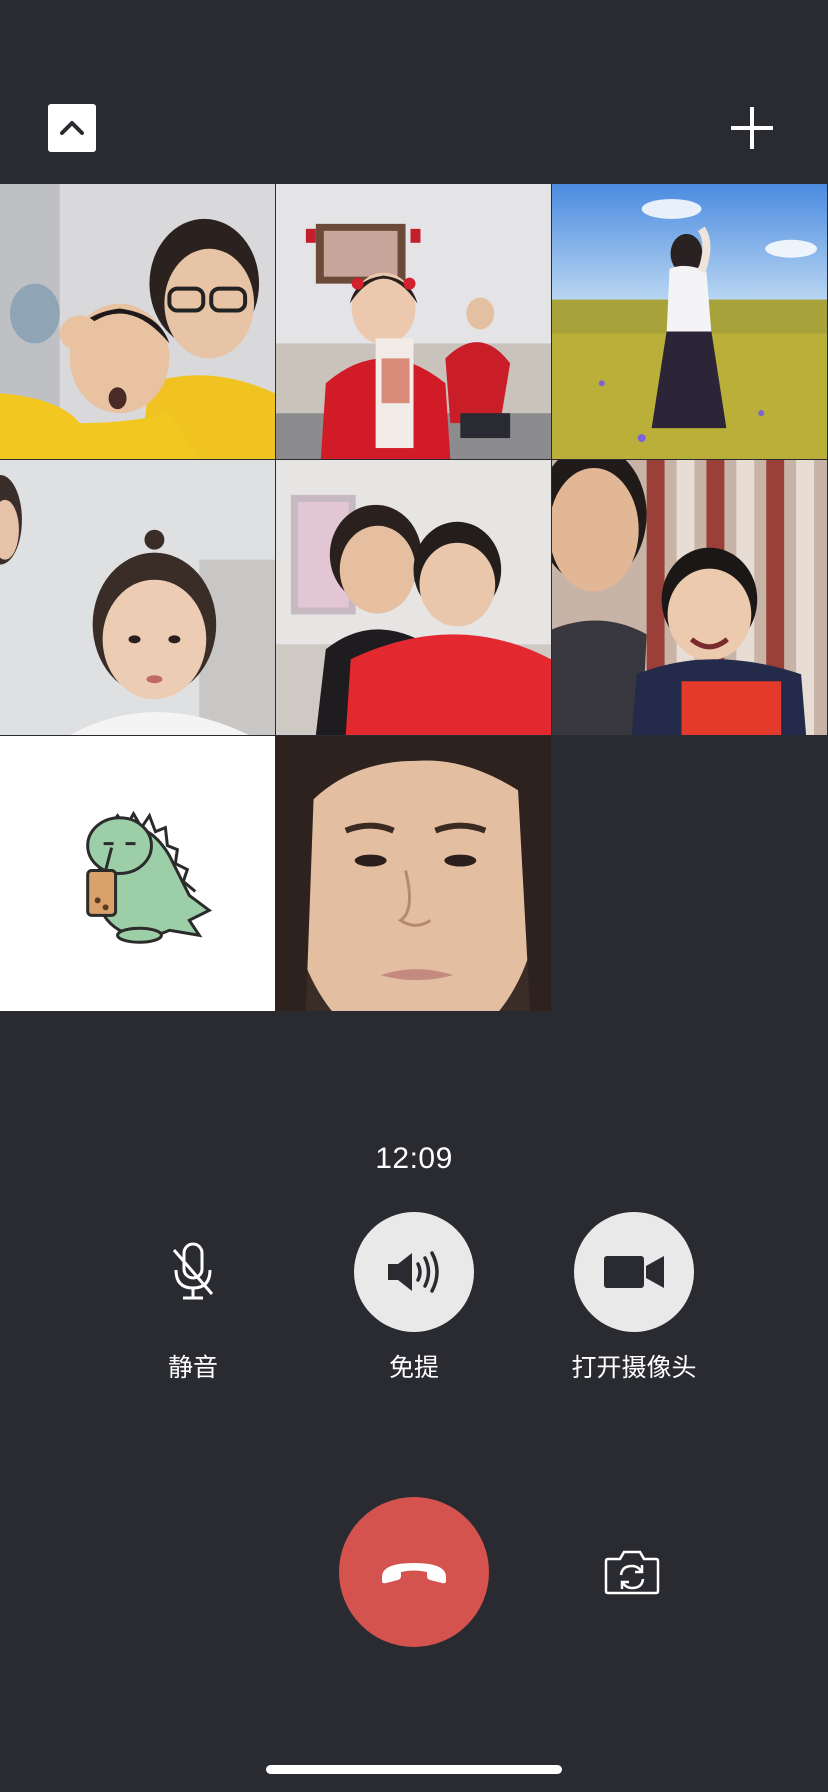  I want to click on hangup-button, so click(414, 1572).